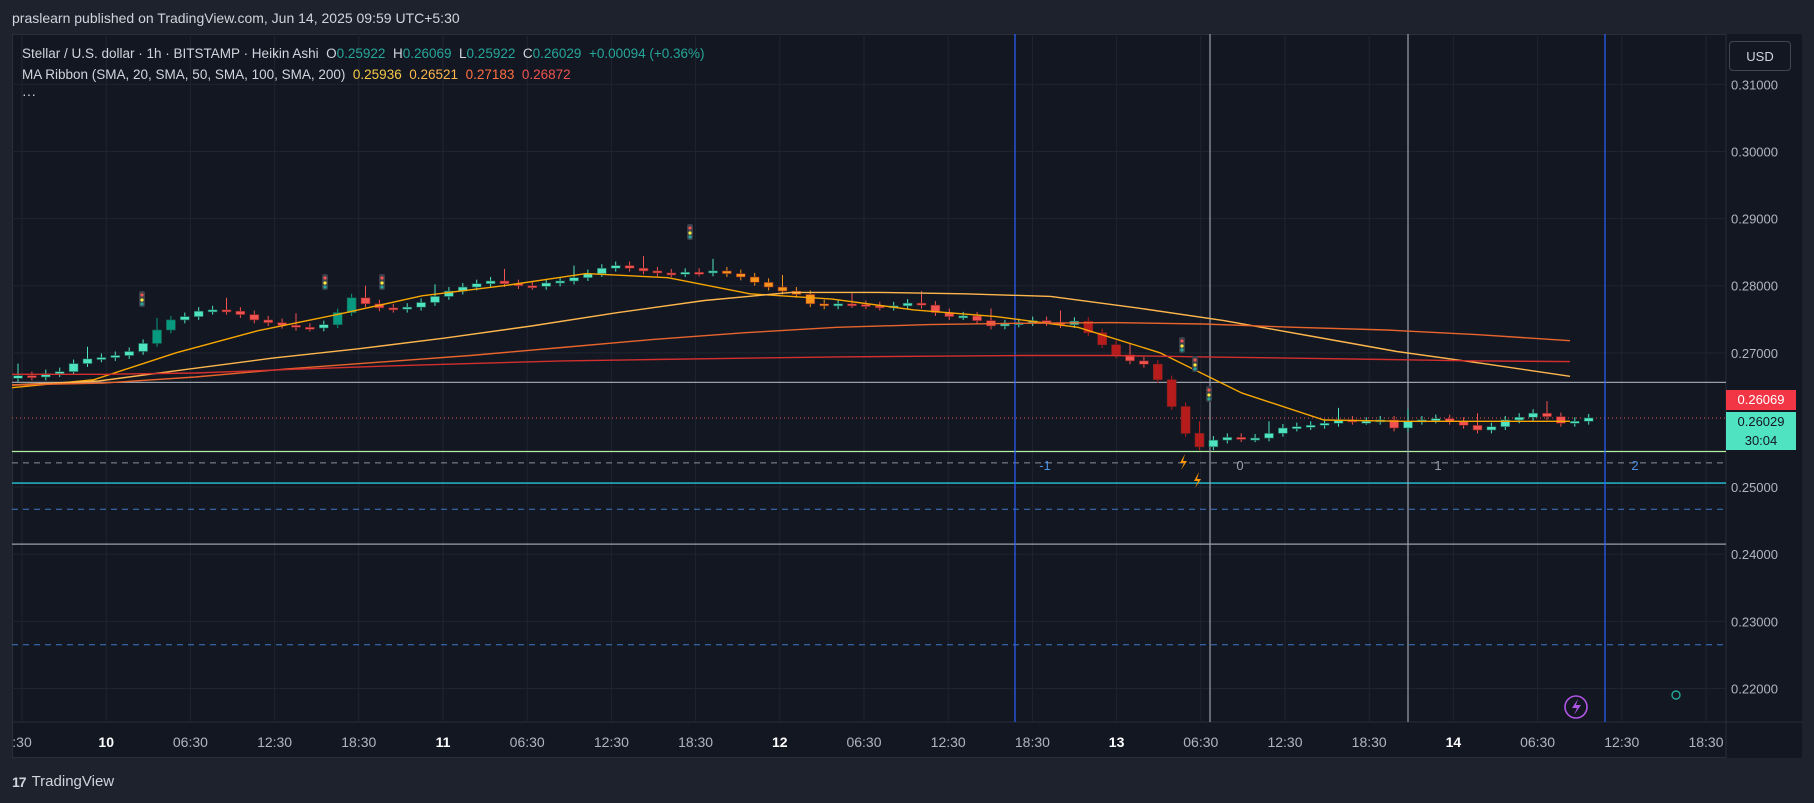 This screenshot has width=1814, height=803. Describe the element at coordinates (1182, 350) in the screenshot. I see `signal-light-green` at that location.